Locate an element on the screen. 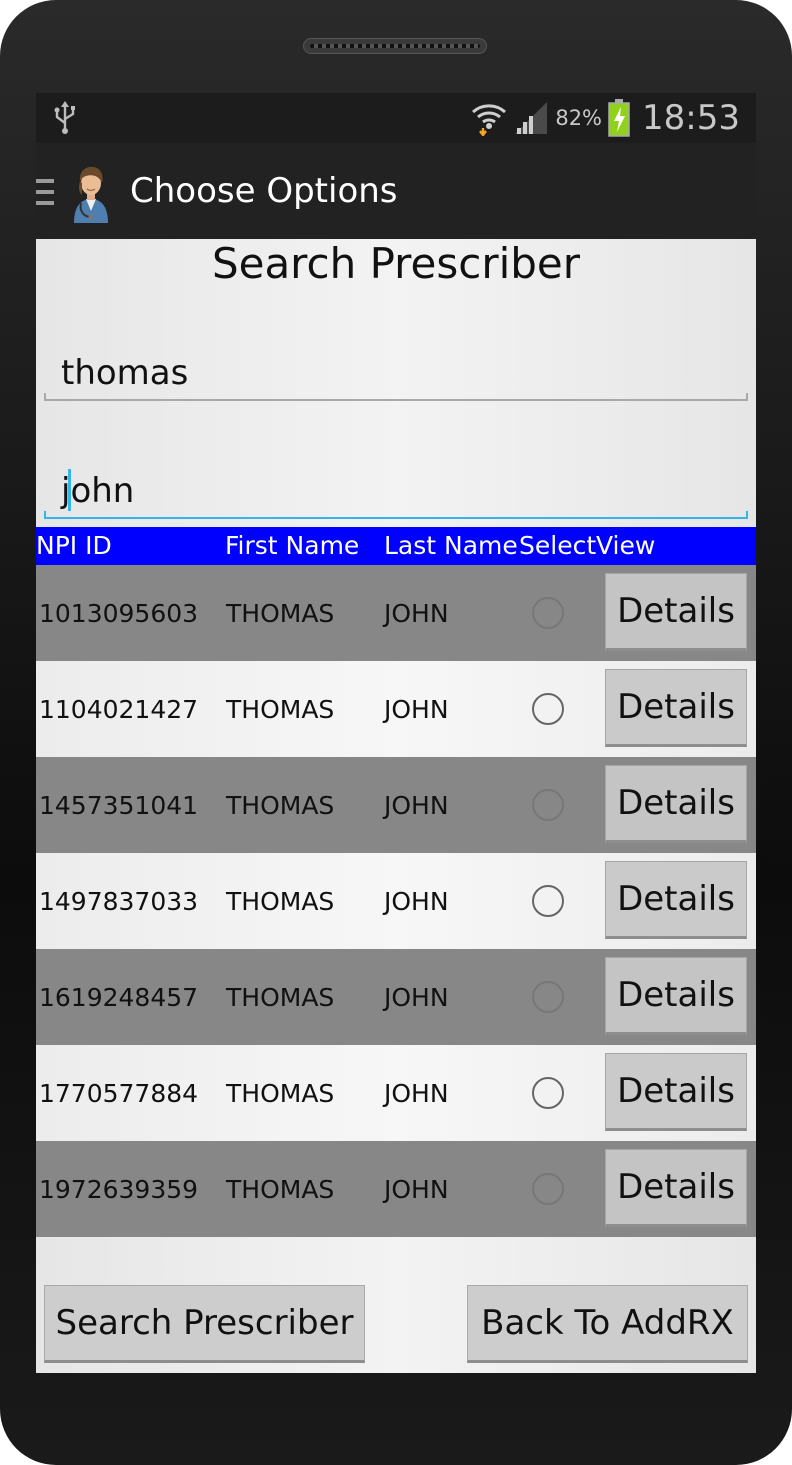 This screenshot has width=792, height=1465. app-title: Choose Options is located at coordinates (264, 191).